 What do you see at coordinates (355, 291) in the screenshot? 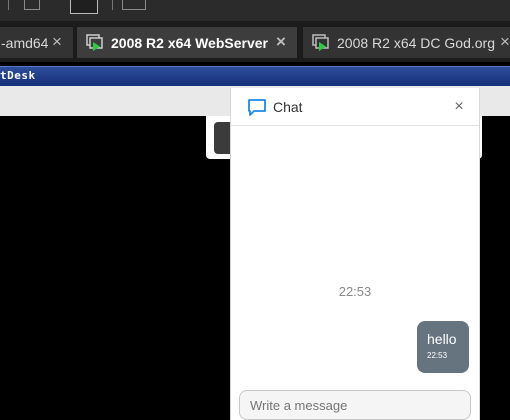
I see `chat-time-separator: 22:53` at bounding box center [355, 291].